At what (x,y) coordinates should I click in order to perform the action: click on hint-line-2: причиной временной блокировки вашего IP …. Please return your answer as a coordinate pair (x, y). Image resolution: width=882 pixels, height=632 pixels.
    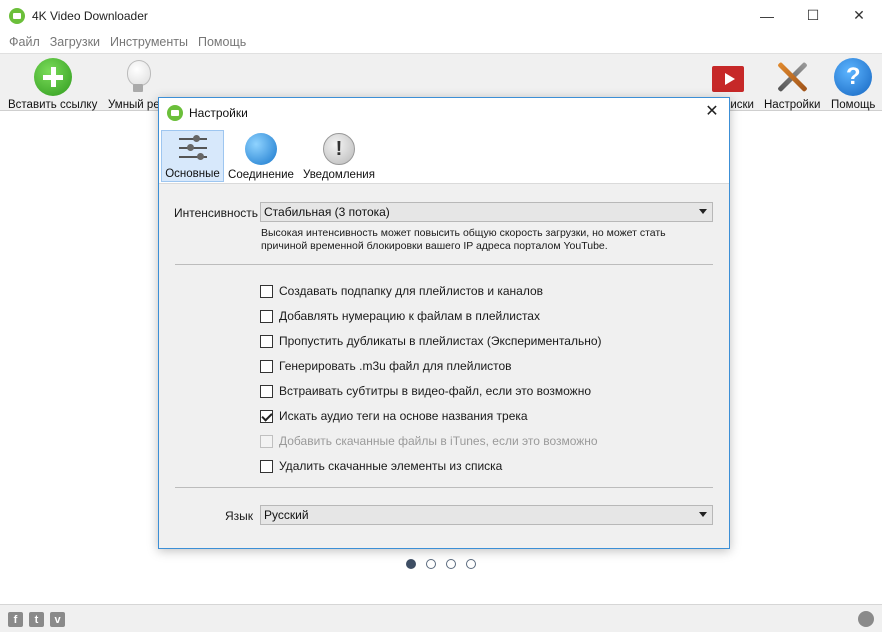
    Looking at the image, I should click on (434, 246).